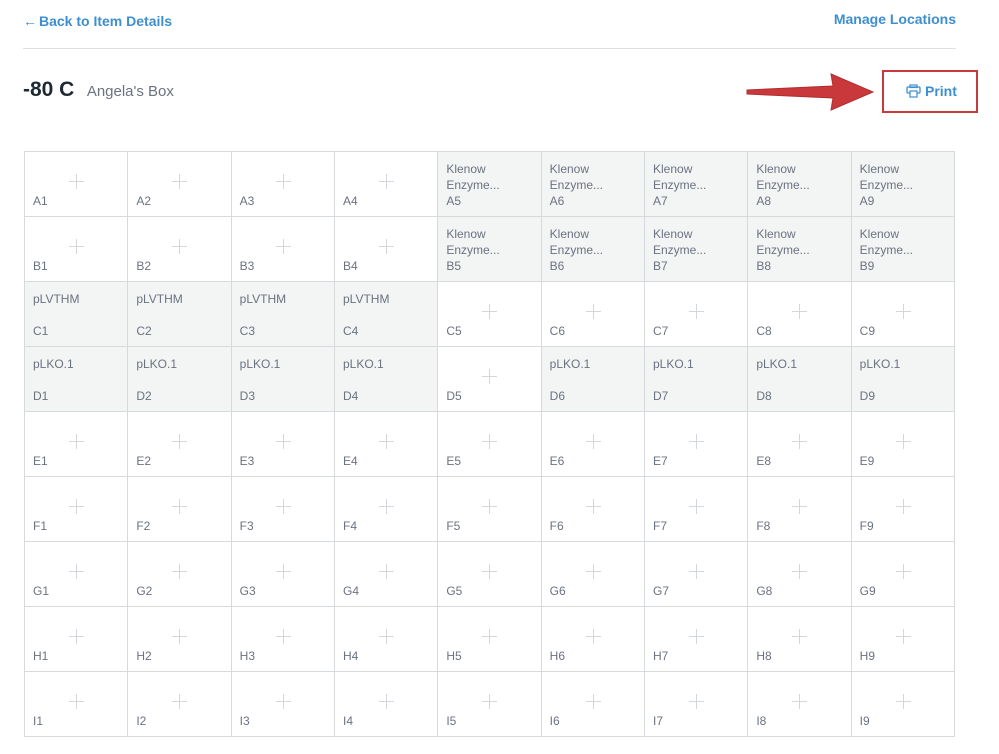  What do you see at coordinates (800, 509) in the screenshot?
I see `box-cell-f8: F8` at bounding box center [800, 509].